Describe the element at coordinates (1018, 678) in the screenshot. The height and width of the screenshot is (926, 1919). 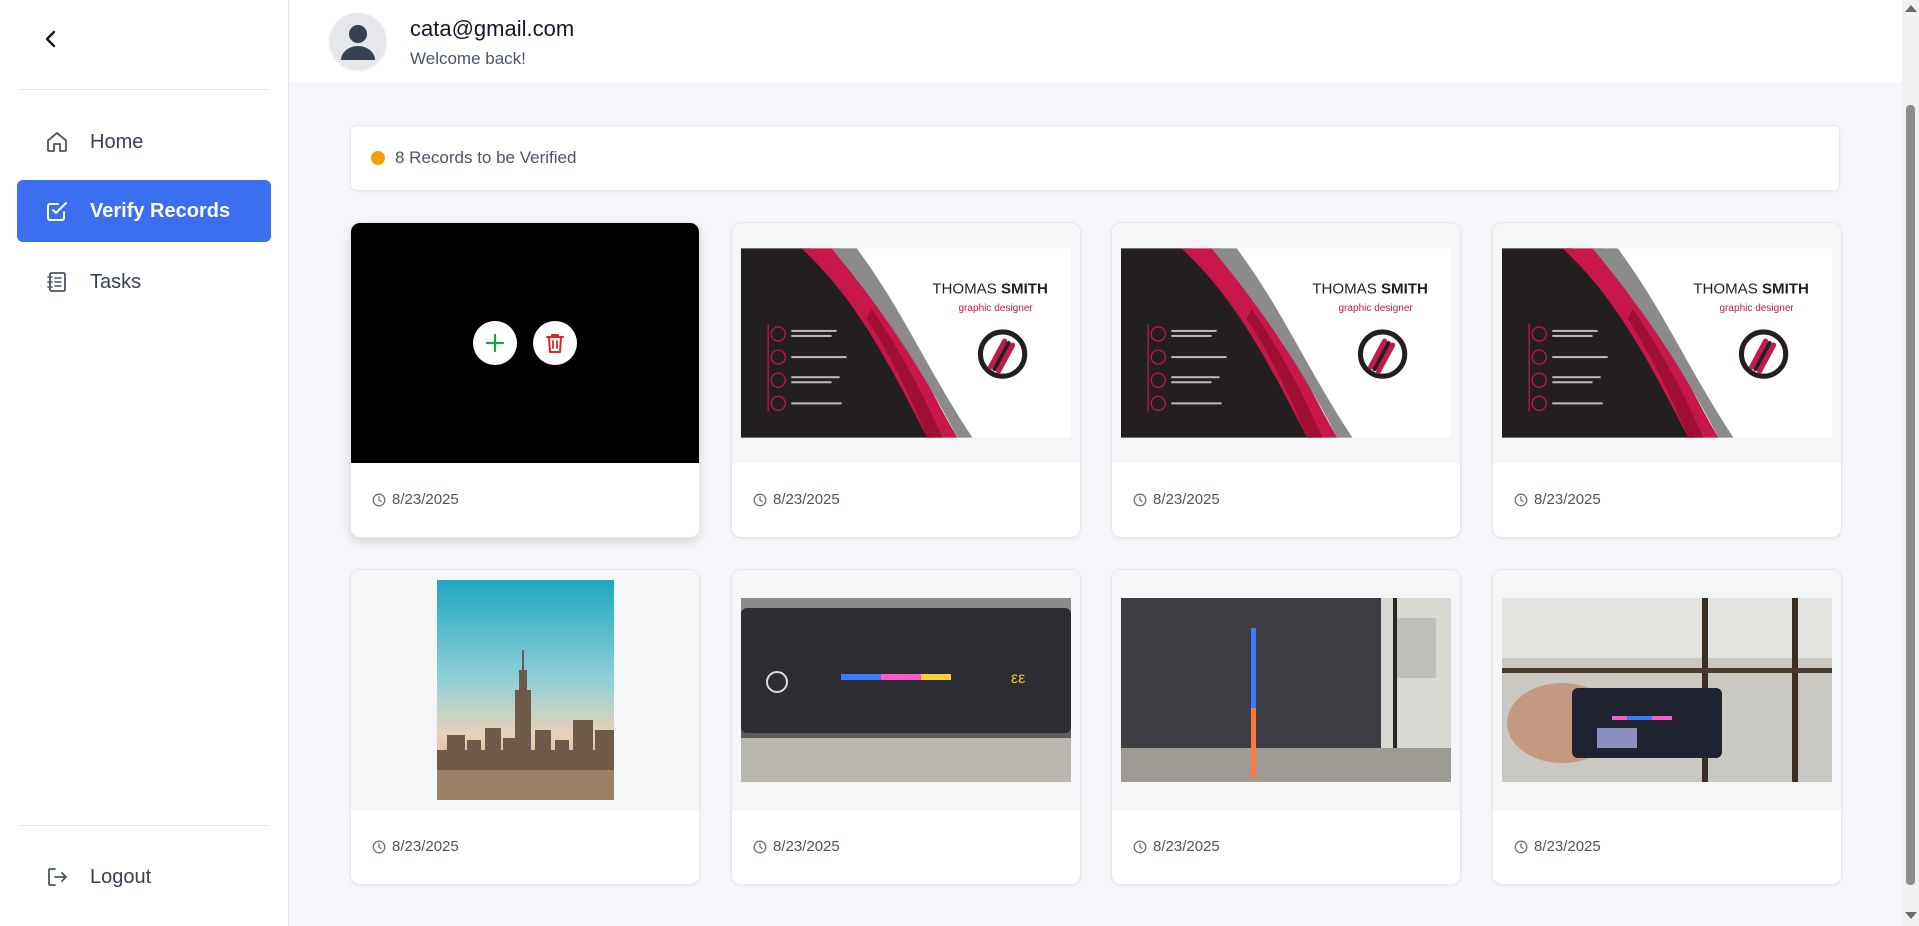
I see `svg-text: εε` at that location.